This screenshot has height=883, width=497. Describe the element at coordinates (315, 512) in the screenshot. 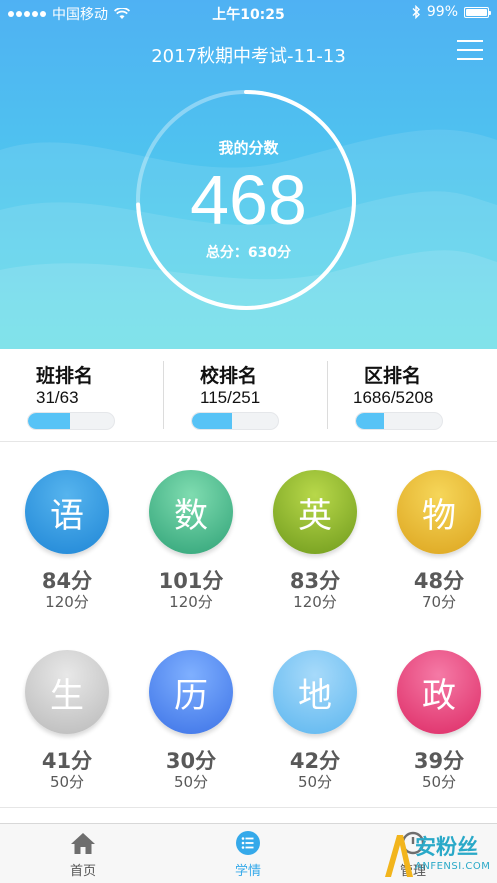

I see `subject-icon-english: 英` at that location.